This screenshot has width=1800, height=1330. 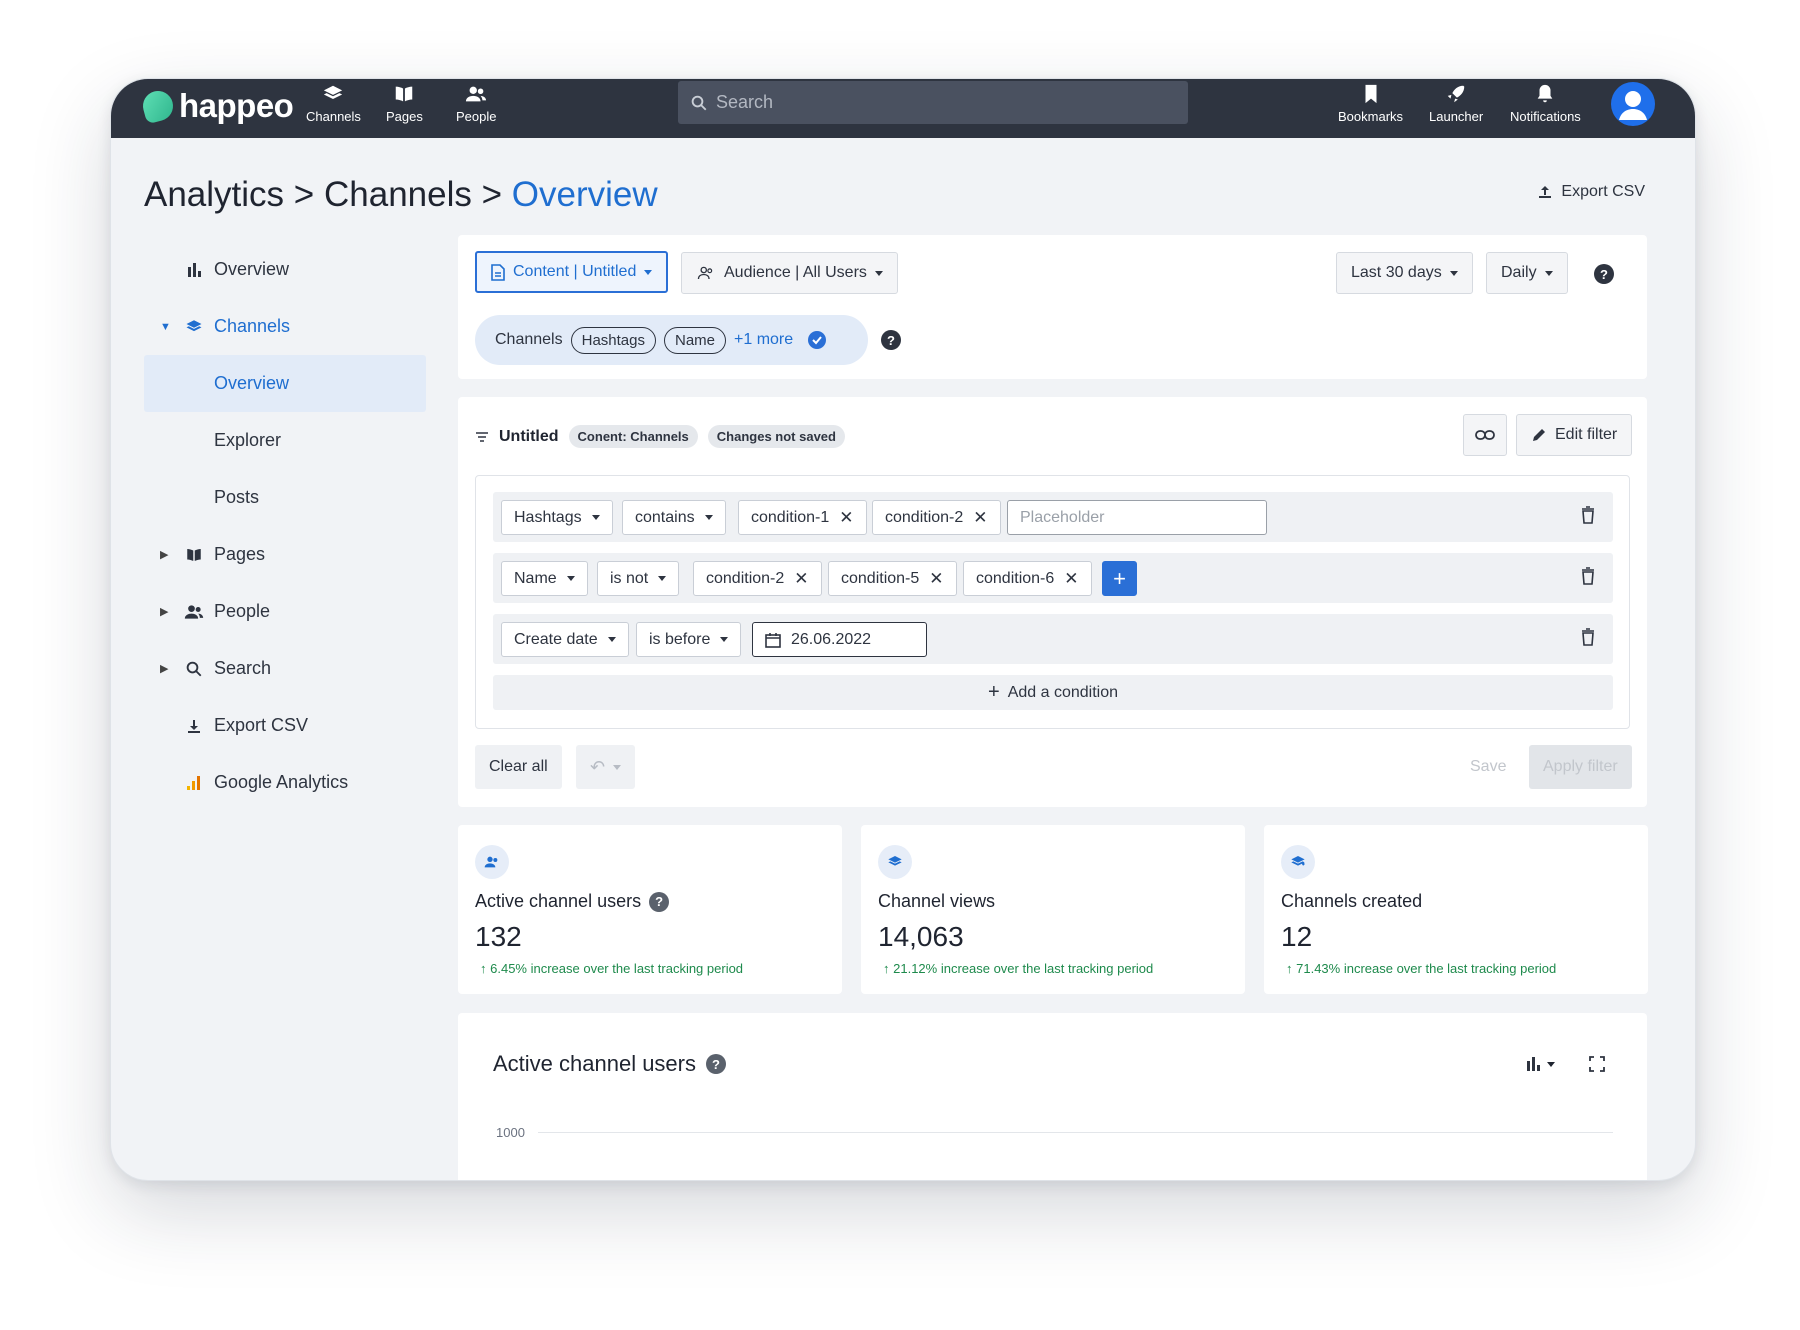 What do you see at coordinates (285, 611) in the screenshot?
I see `sidebar-item-people: ▶ People` at bounding box center [285, 611].